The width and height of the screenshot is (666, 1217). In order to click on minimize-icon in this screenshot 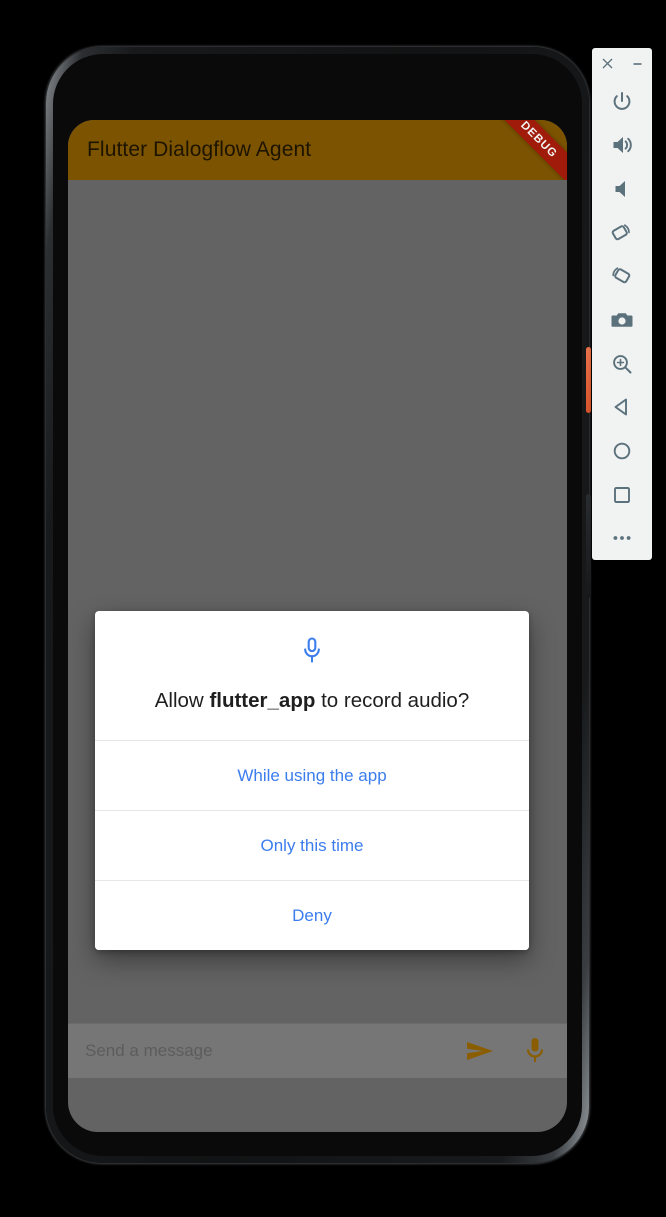, I will do `click(637, 64)`.